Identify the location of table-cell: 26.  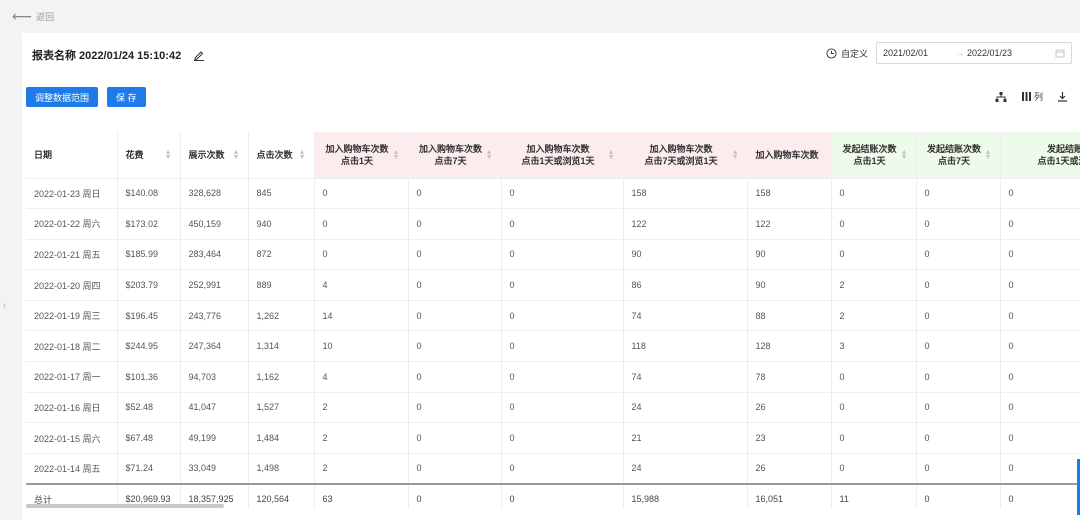
(789, 408).